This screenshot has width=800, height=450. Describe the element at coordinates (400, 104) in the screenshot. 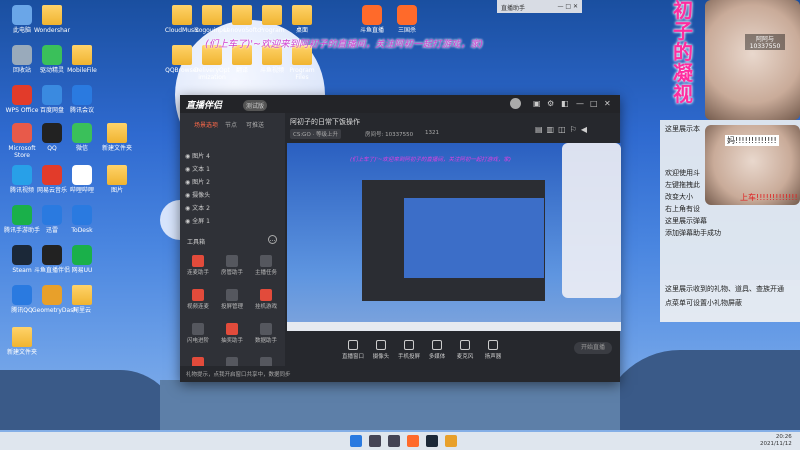

I see `app-title-bar: 直播伴侣 测试版 ▣ ⚙ ◧ — □ ✕` at that location.